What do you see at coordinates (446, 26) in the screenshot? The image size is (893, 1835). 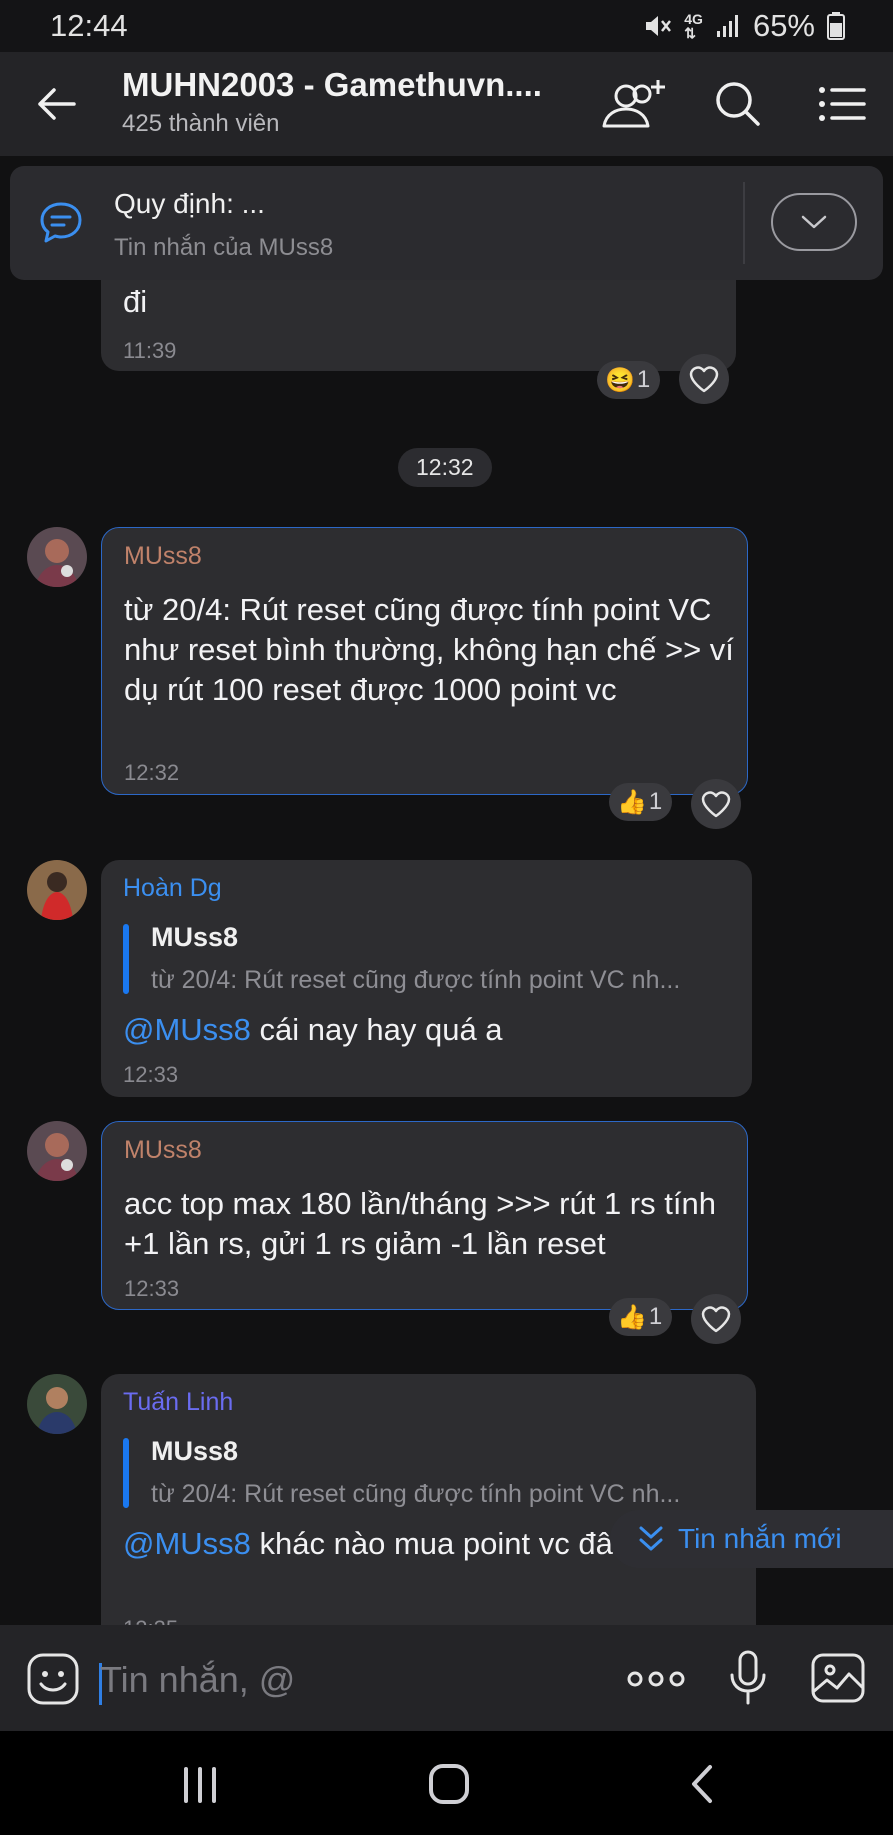 I see `status-bar: 12:44 4G ⇅ 65%` at bounding box center [446, 26].